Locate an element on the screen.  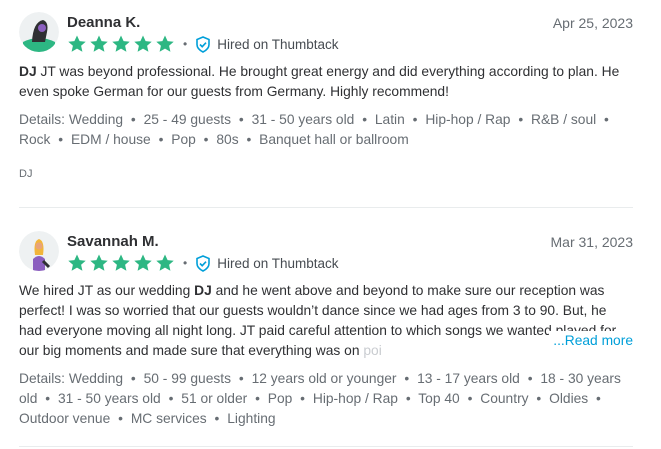
detail-item: 25 - 49 guests is located at coordinates (187, 119).